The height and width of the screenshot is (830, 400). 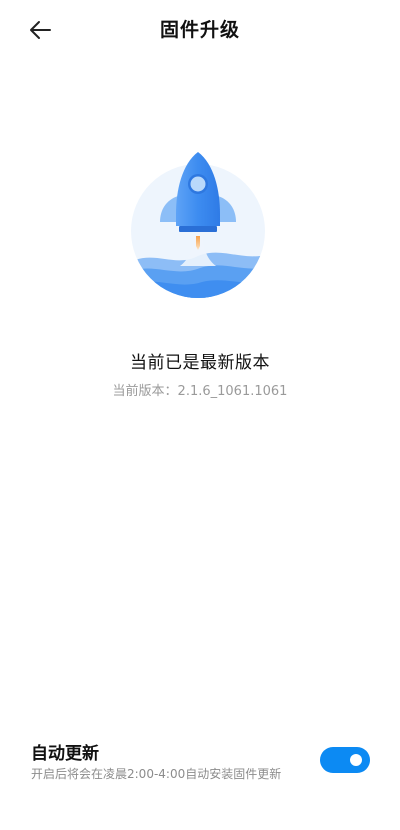 What do you see at coordinates (345, 760) in the screenshot?
I see `auto-update-toggle` at bounding box center [345, 760].